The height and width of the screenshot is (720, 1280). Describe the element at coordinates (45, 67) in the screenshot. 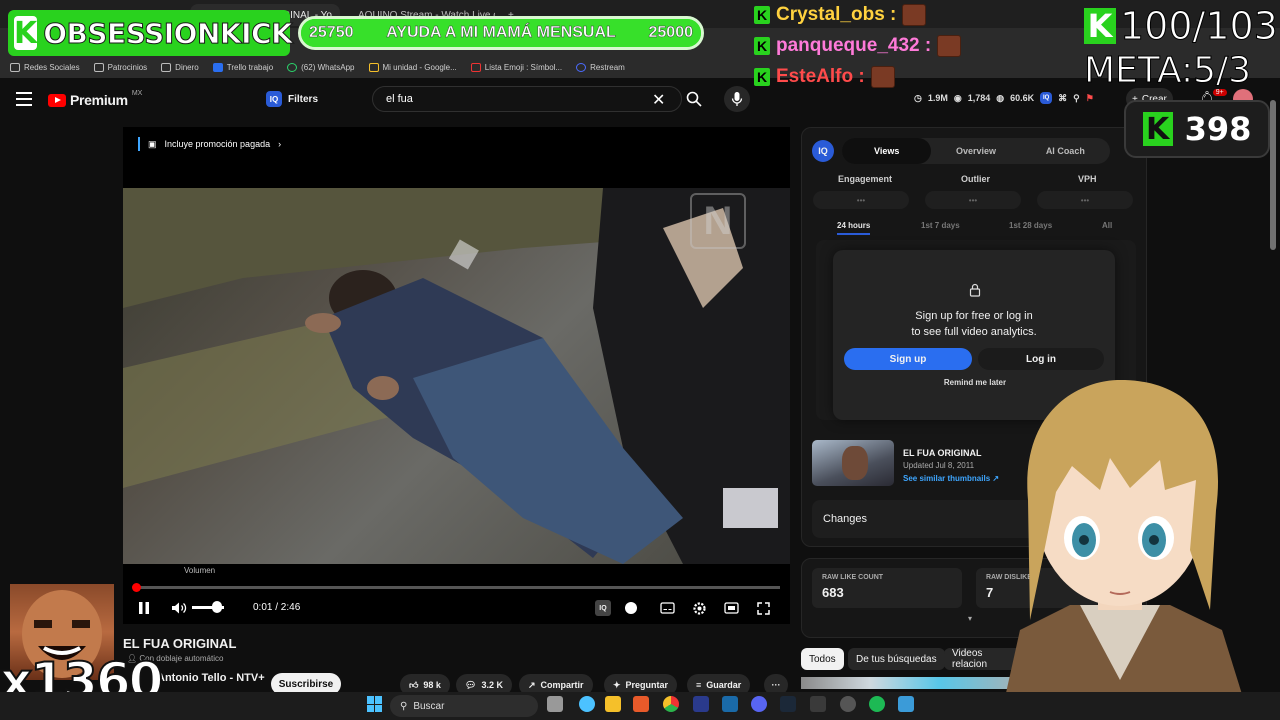

I see `bookmark-redes-sociales: Redes Sociales` at that location.